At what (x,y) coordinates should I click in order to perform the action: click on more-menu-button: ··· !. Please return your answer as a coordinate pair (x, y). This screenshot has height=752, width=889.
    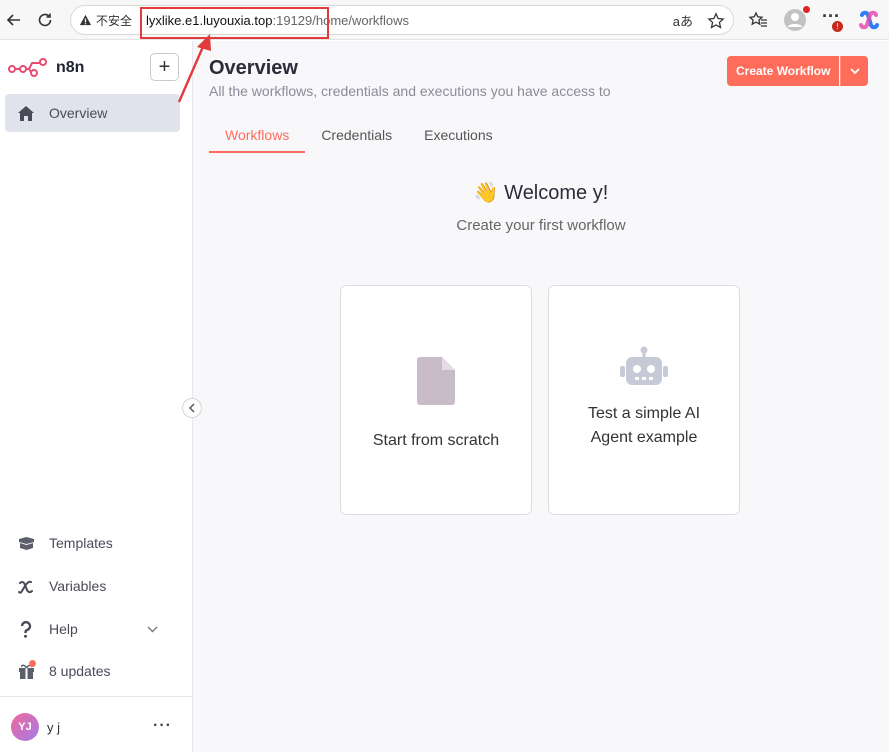
    Looking at the image, I should click on (833, 19).